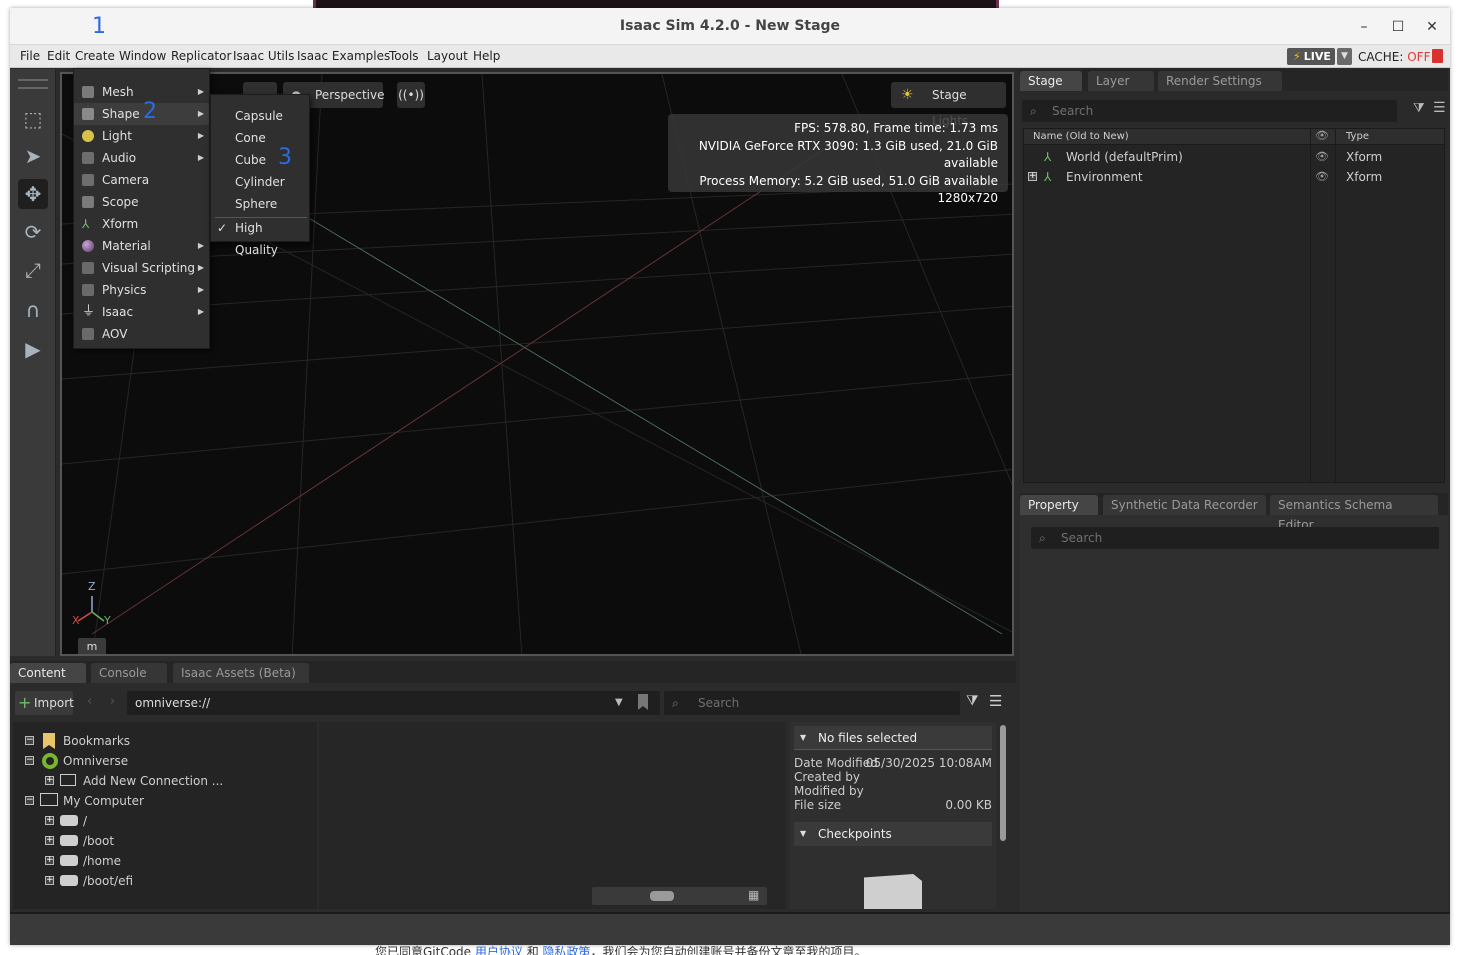 The image size is (1460, 955). What do you see at coordinates (163, 861) in the screenshot?
I see `tree-row-home: + /home` at bounding box center [163, 861].